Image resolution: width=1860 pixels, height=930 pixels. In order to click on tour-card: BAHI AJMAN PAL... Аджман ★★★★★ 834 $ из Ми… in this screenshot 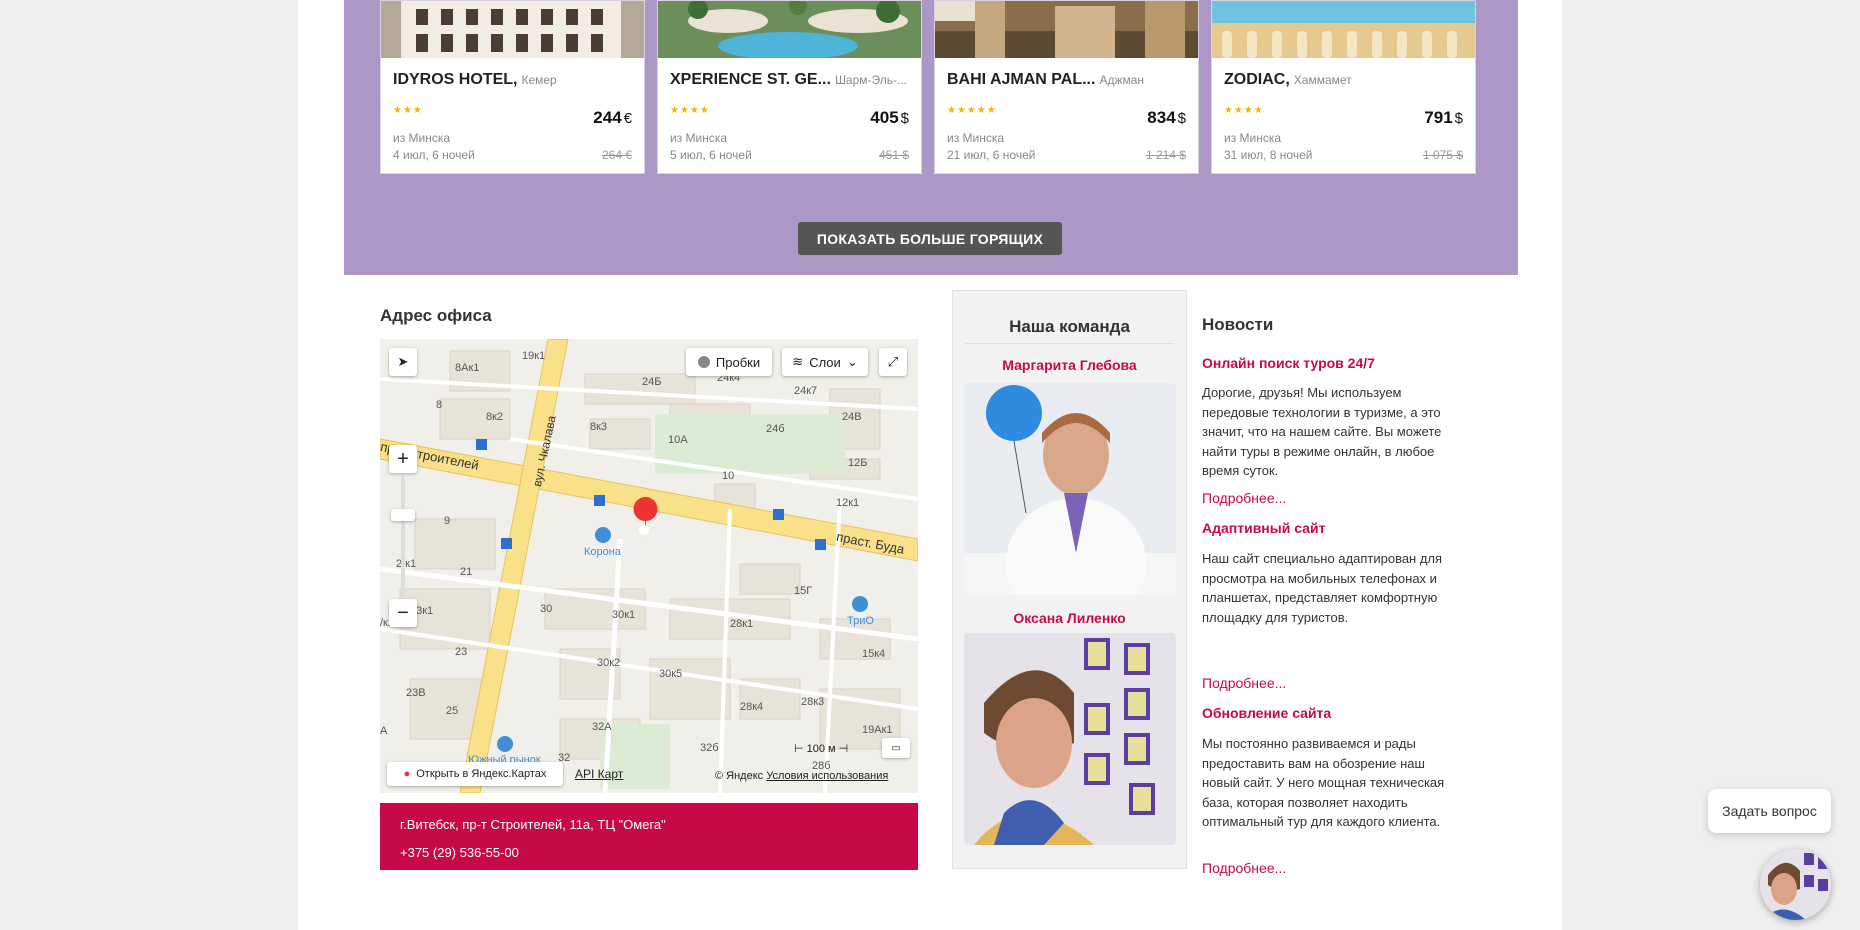, I will do `click(1066, 87)`.